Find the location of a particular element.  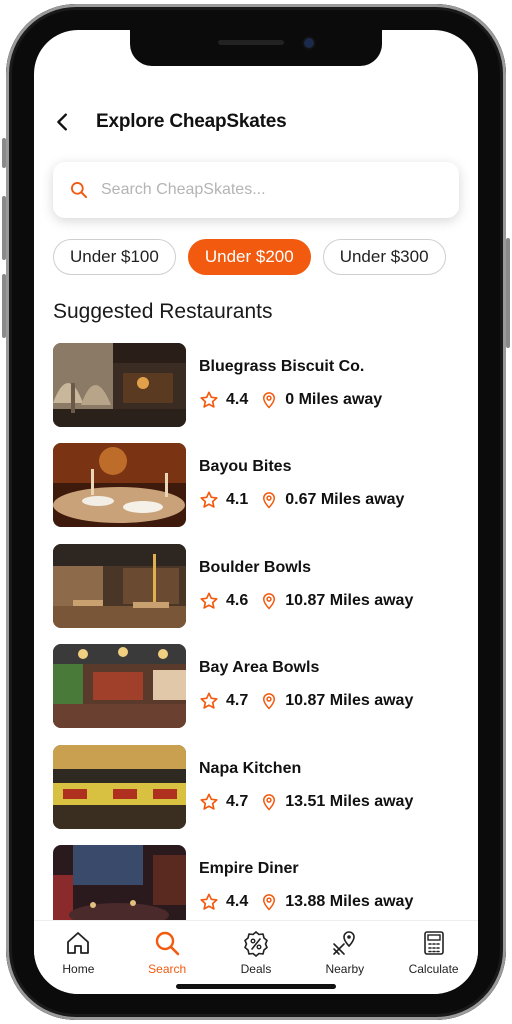

restaurant-meta: 4.4 13.88 Miles away is located at coordinates (306, 902).